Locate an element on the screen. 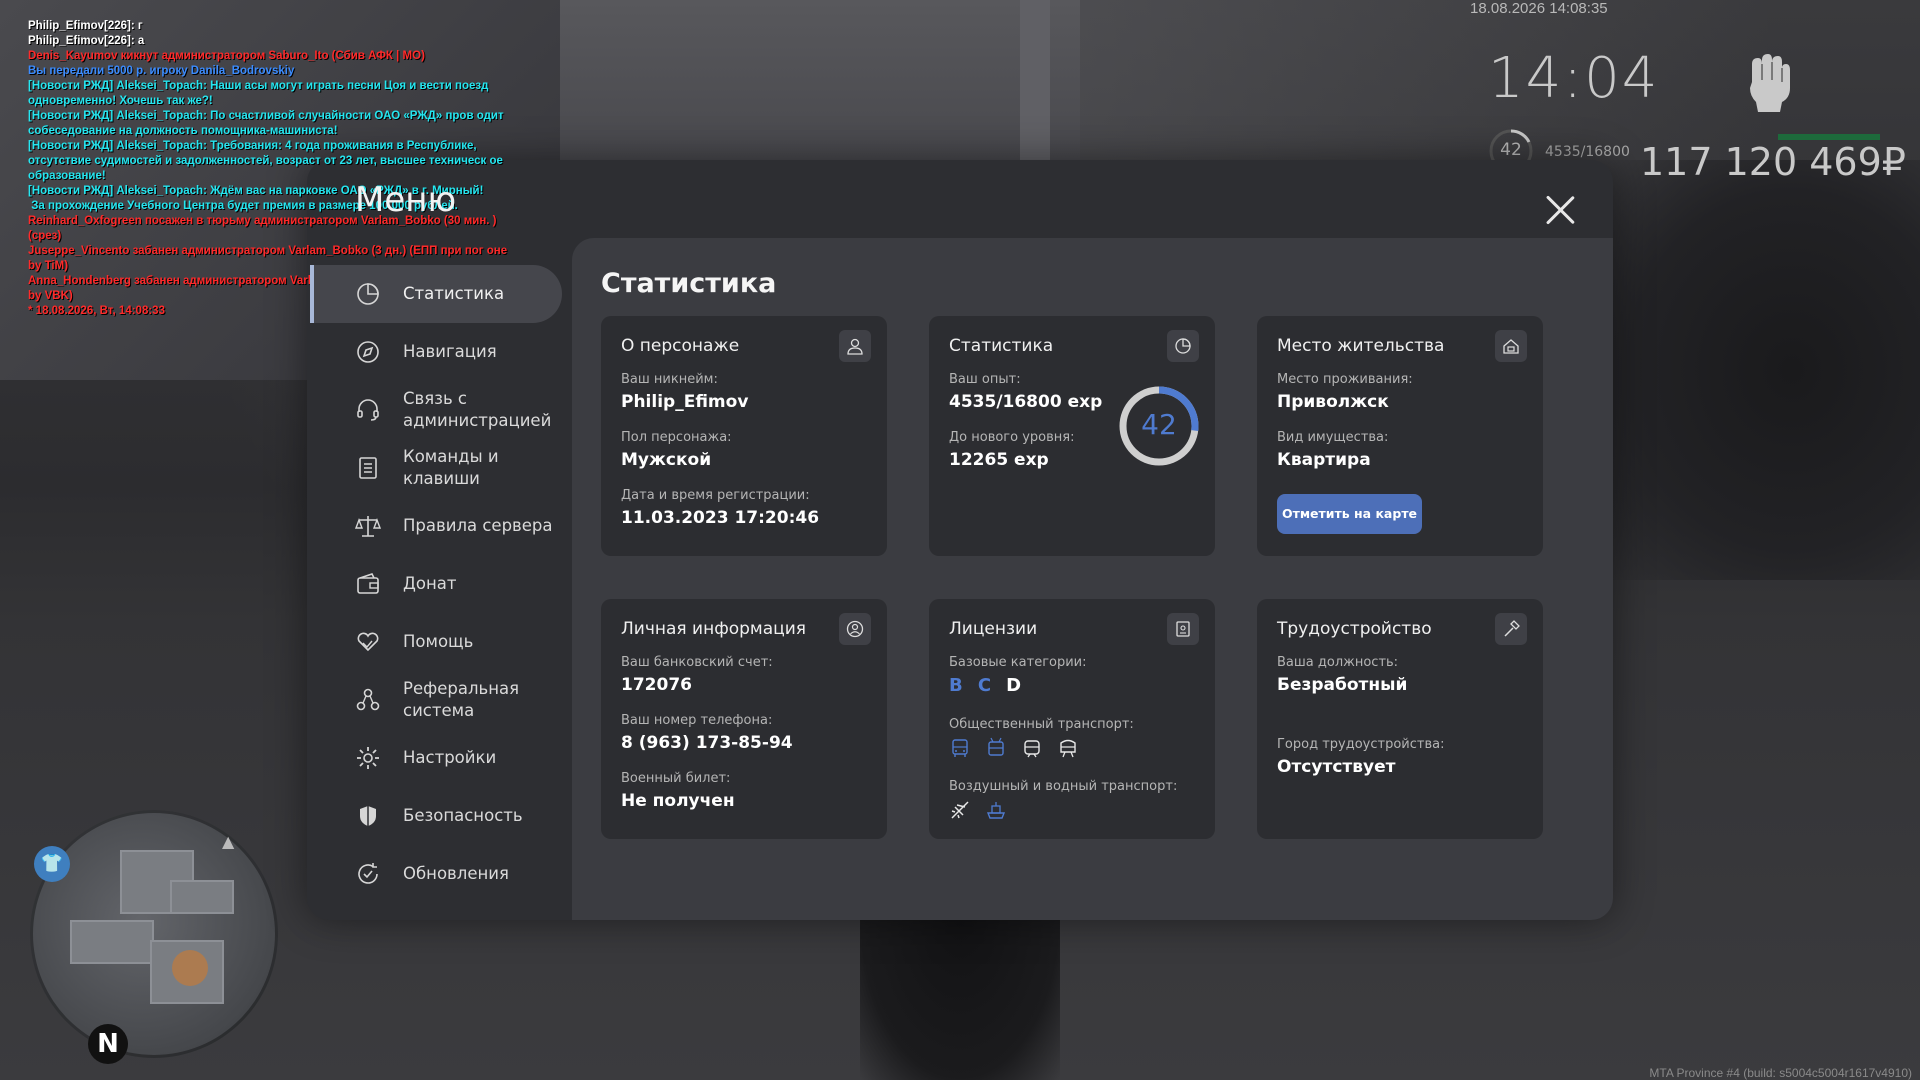 The width and height of the screenshot is (1920, 1080). sidebar-item-rules: Правила сервера is located at coordinates (436, 526).